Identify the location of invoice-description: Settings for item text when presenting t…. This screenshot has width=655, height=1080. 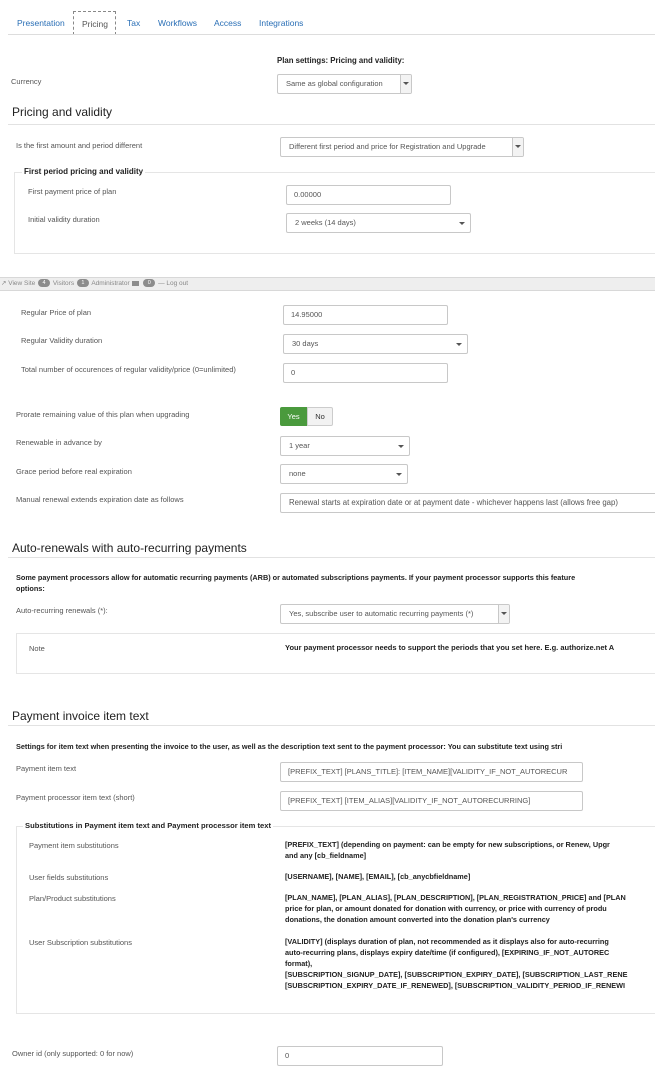
(289, 746).